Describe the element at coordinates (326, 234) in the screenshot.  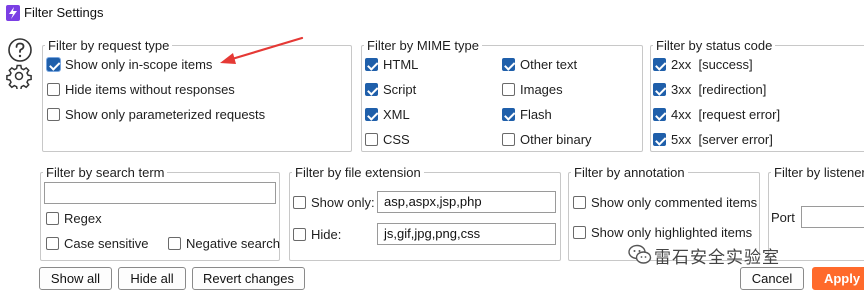
I see `hide-ext-label: Hide:` at that location.